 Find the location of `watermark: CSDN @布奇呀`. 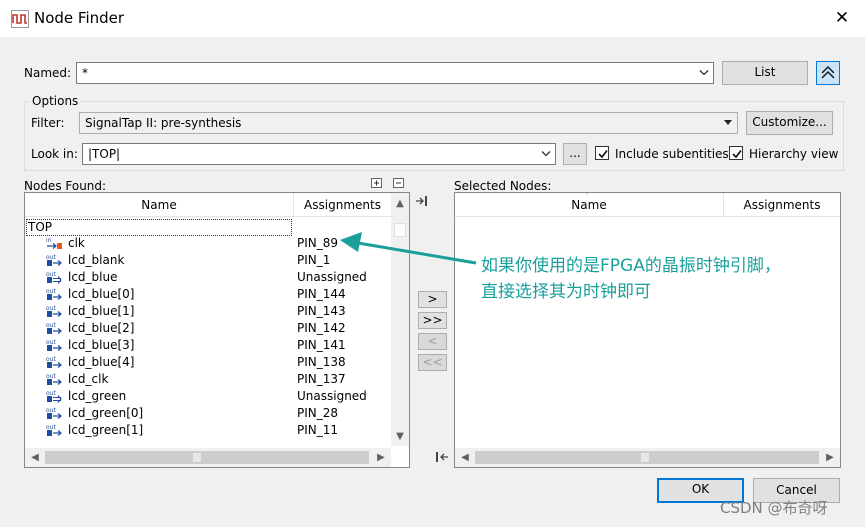

watermark: CSDN @布奇呀 is located at coordinates (774, 508).